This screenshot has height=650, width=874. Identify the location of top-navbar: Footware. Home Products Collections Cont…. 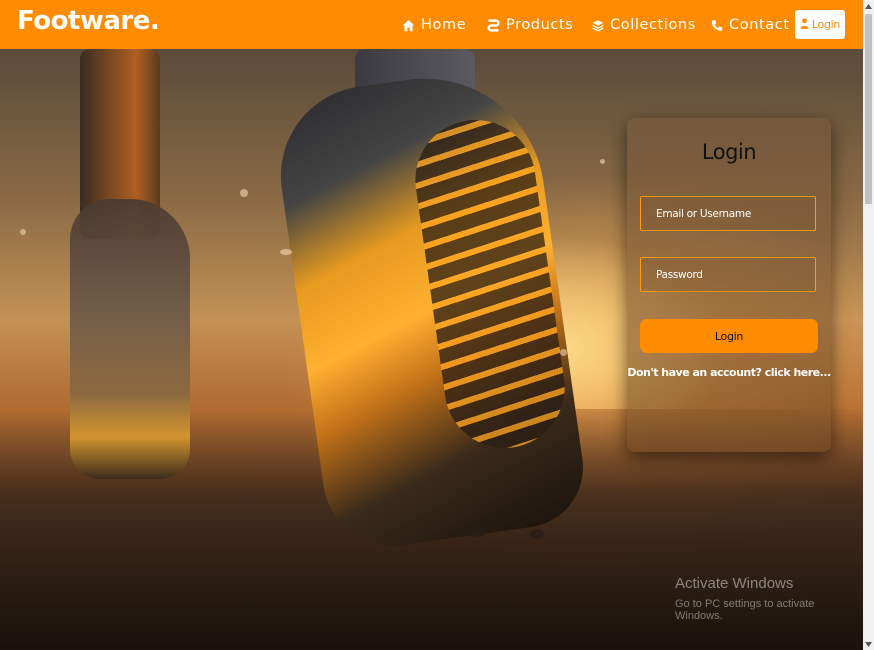
(431, 24).